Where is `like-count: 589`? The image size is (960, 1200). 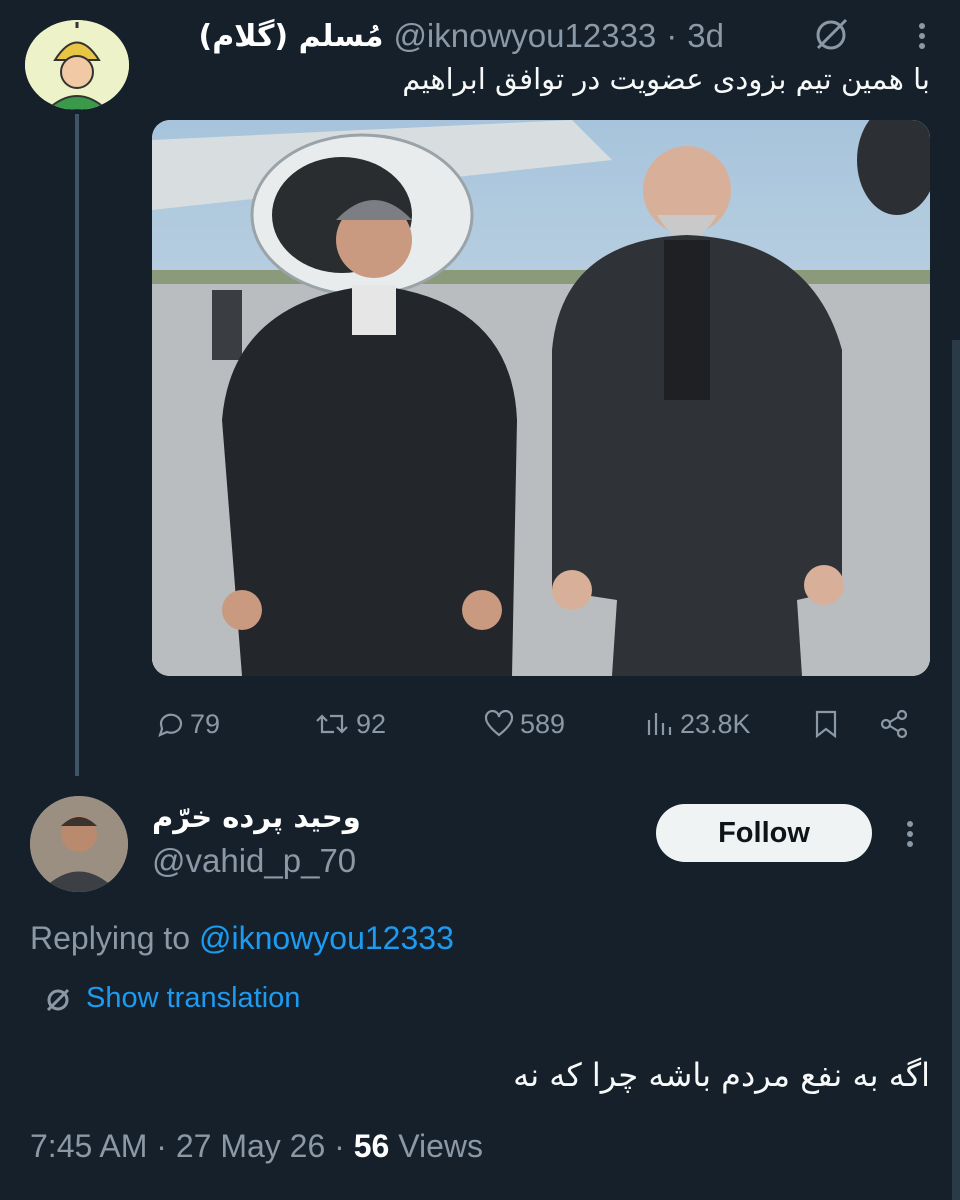 like-count: 589 is located at coordinates (543, 723).